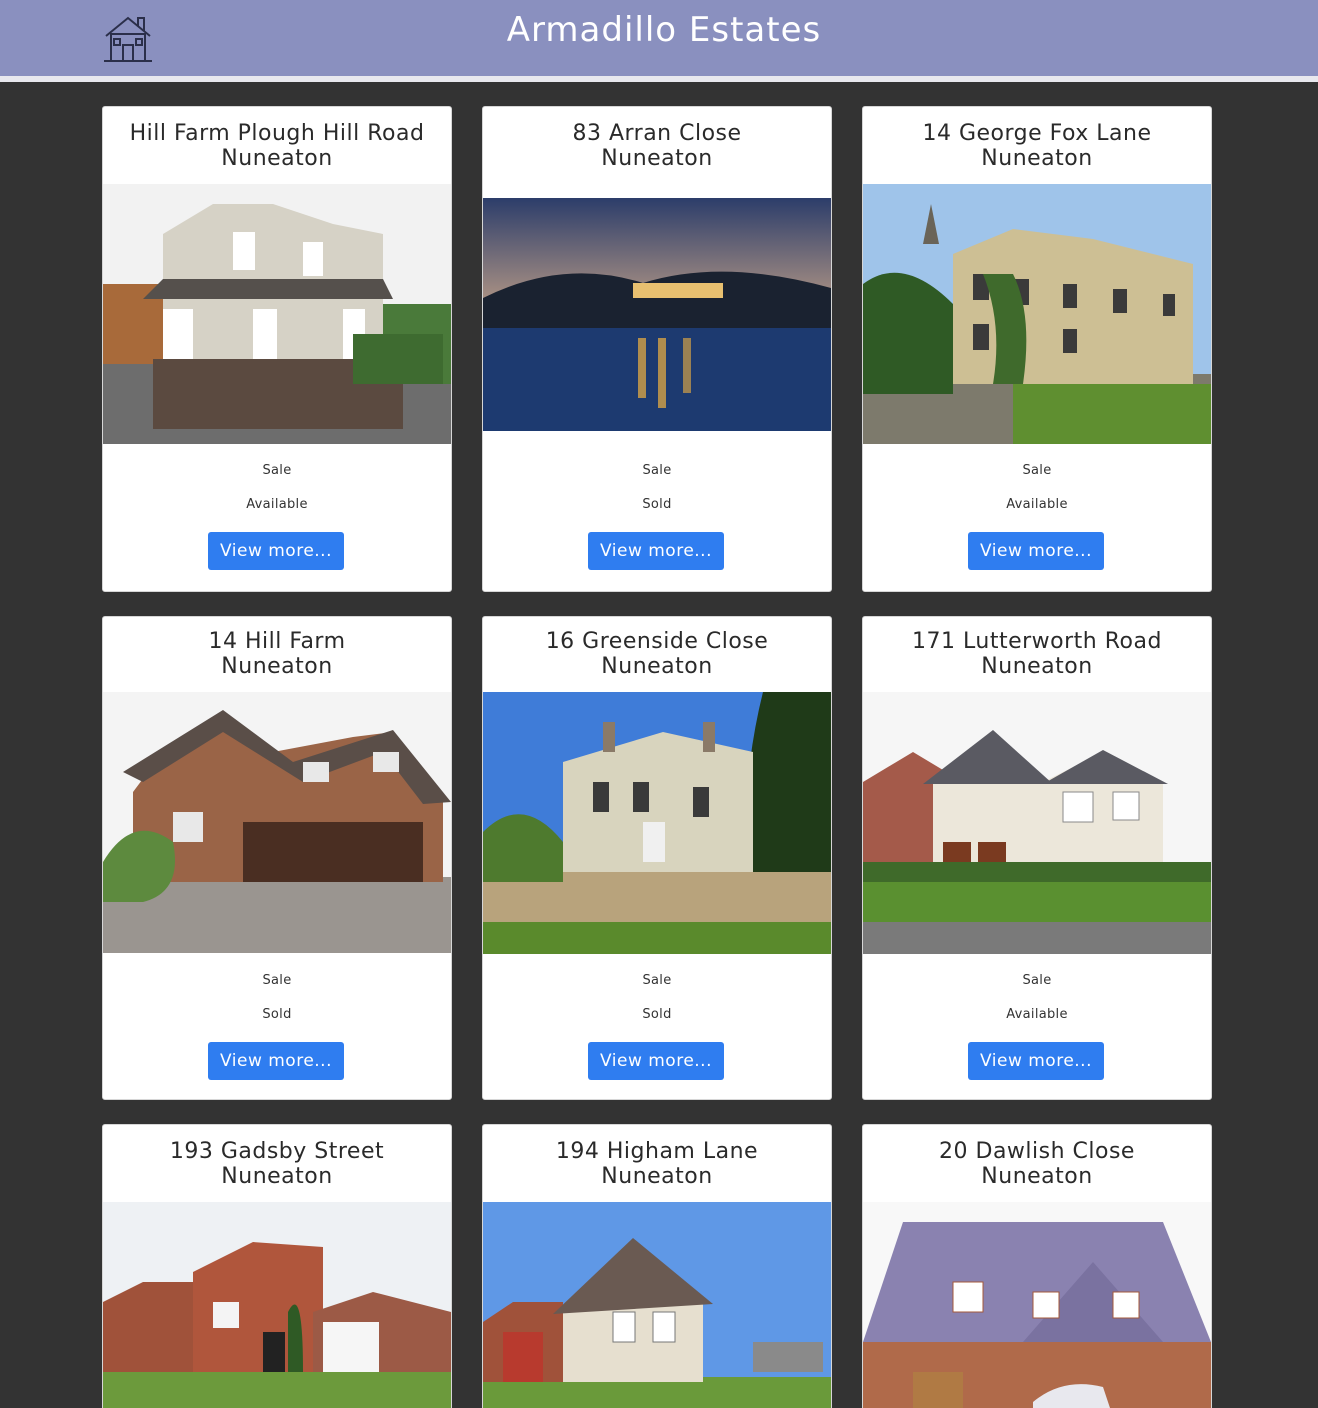 This screenshot has height=1408, width=1318. I want to click on property-title: 16 Greenside Close Nuneaton, so click(657, 654).